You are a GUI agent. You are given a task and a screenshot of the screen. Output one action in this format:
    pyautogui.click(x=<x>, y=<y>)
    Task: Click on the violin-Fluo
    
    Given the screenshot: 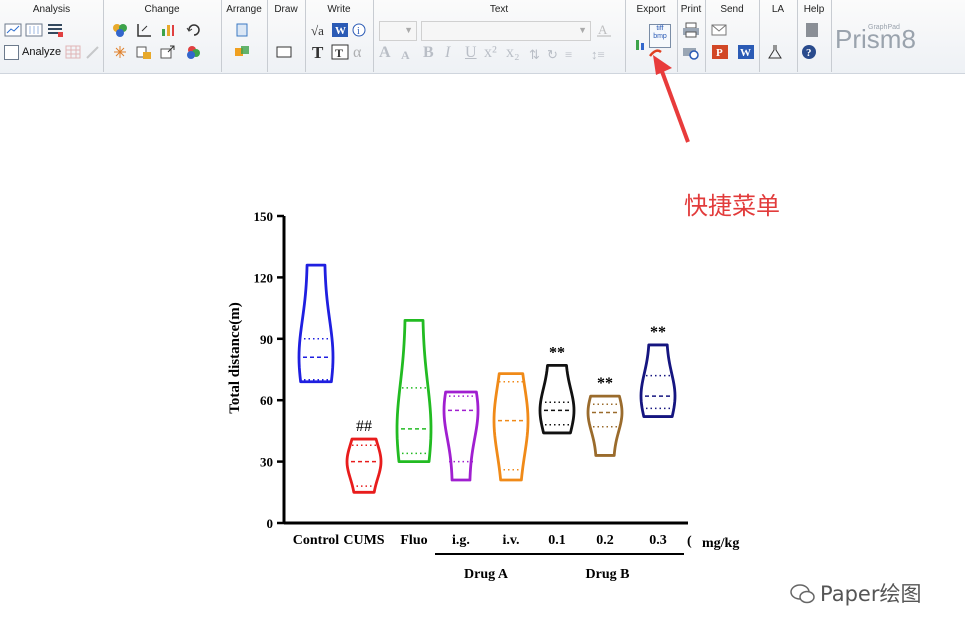 What is the action you would take?
    pyautogui.click(x=414, y=390)
    